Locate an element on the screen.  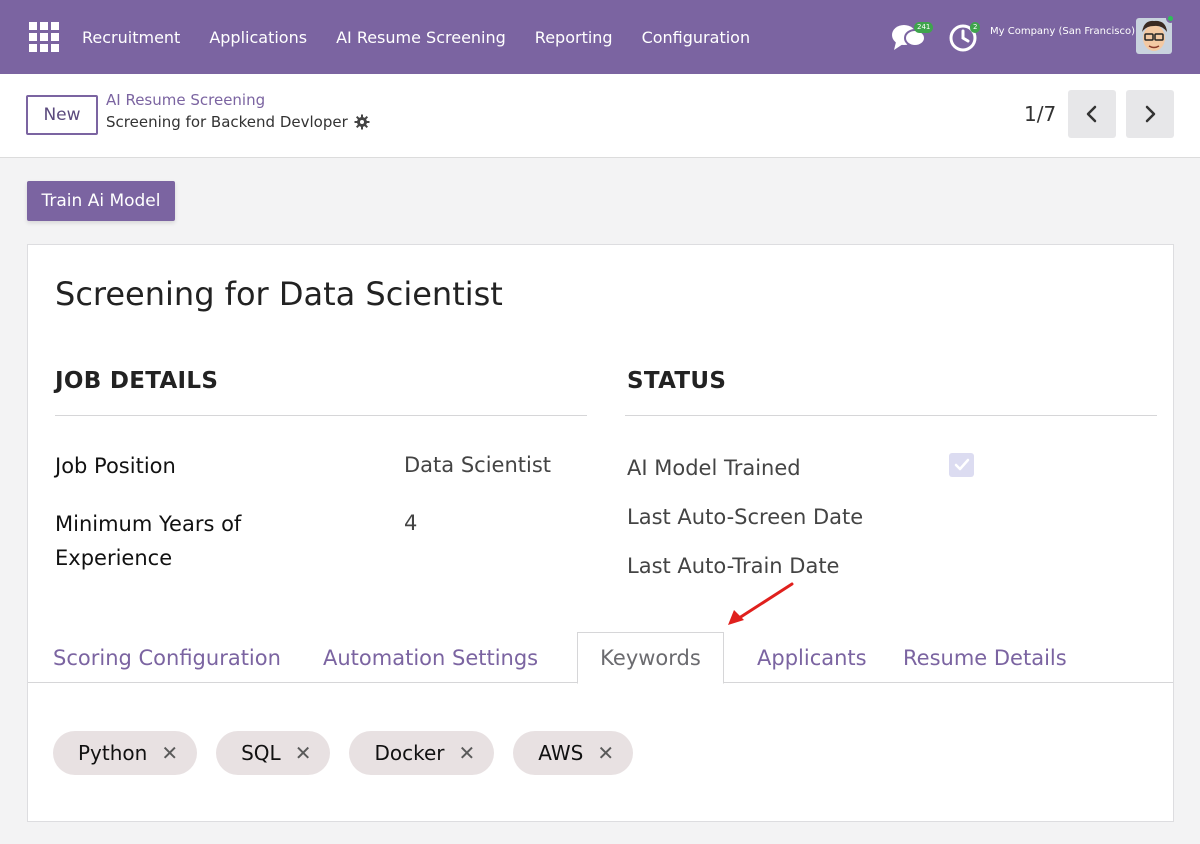
ai-model-trained-checkbox is located at coordinates (961, 465).